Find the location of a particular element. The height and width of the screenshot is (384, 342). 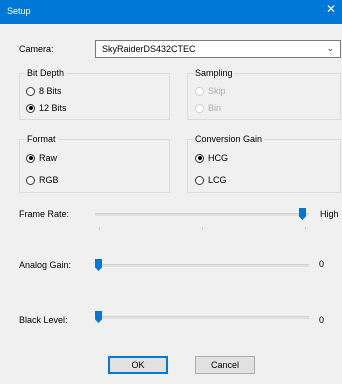

radio-skip-indicator is located at coordinates (199, 91).